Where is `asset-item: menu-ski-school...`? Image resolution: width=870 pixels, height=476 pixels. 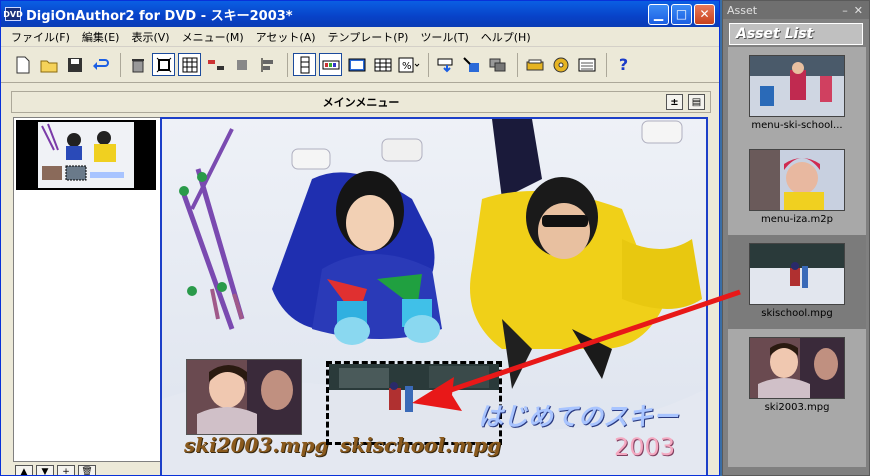
asset-item: menu-ski-school... is located at coordinates (797, 94).